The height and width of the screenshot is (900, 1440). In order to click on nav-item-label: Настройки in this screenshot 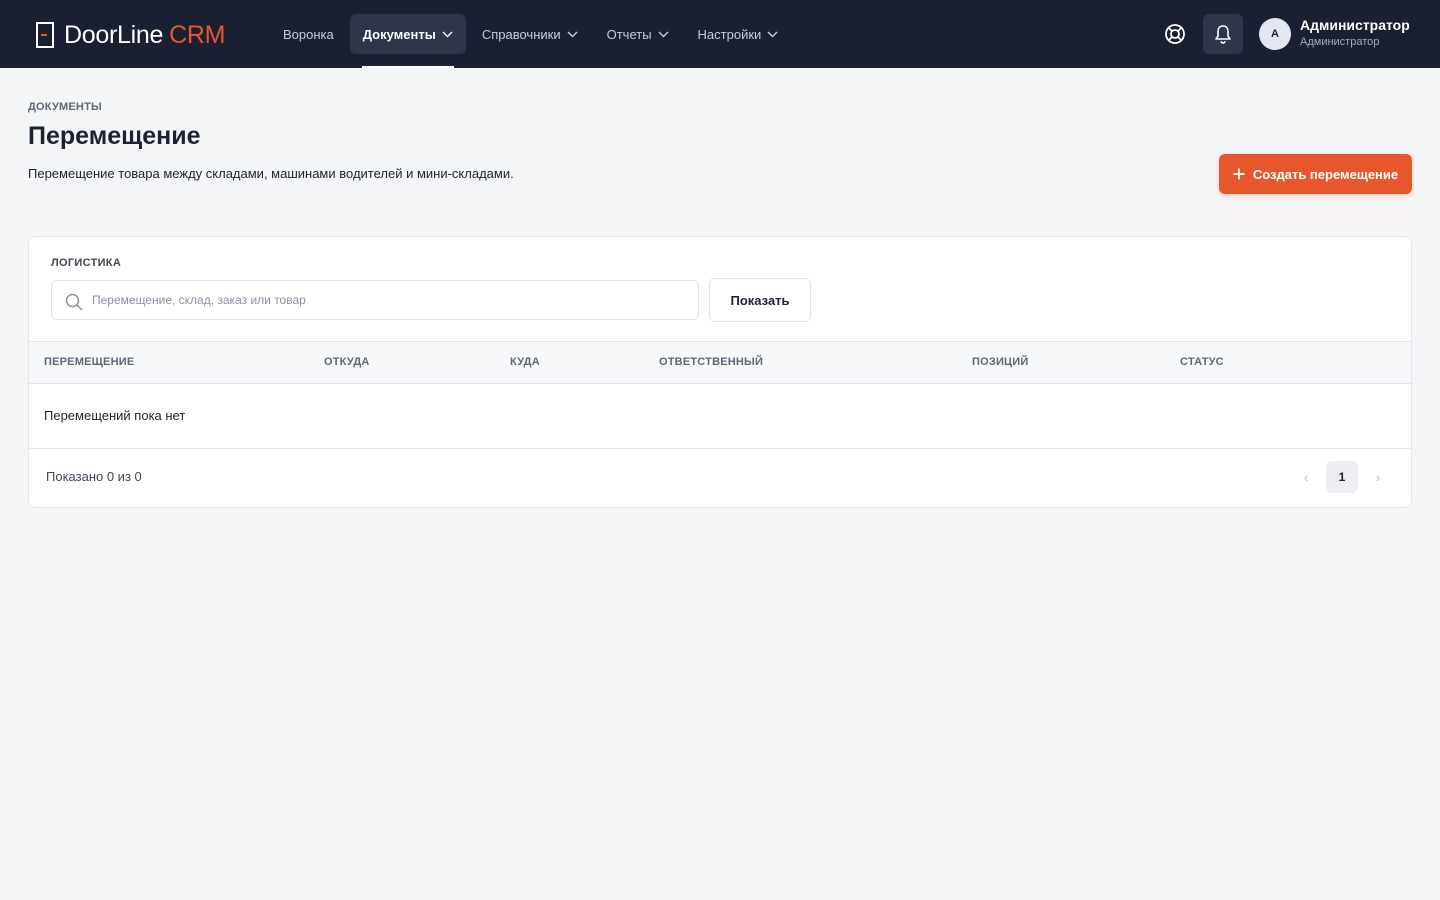, I will do `click(729, 34)`.